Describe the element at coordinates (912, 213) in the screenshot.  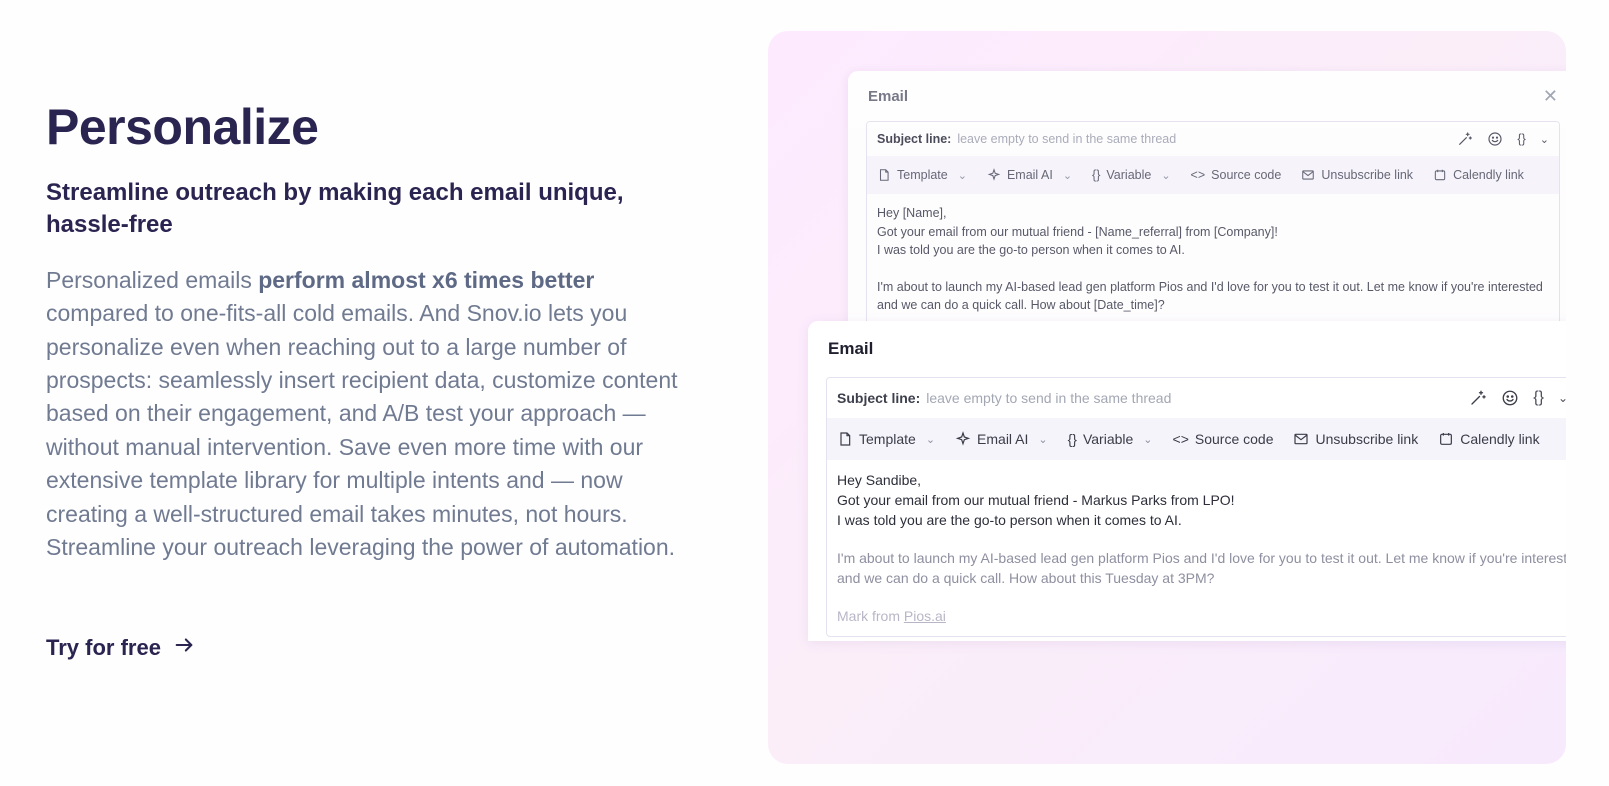
I see `email-line: Hey [Name],` at that location.